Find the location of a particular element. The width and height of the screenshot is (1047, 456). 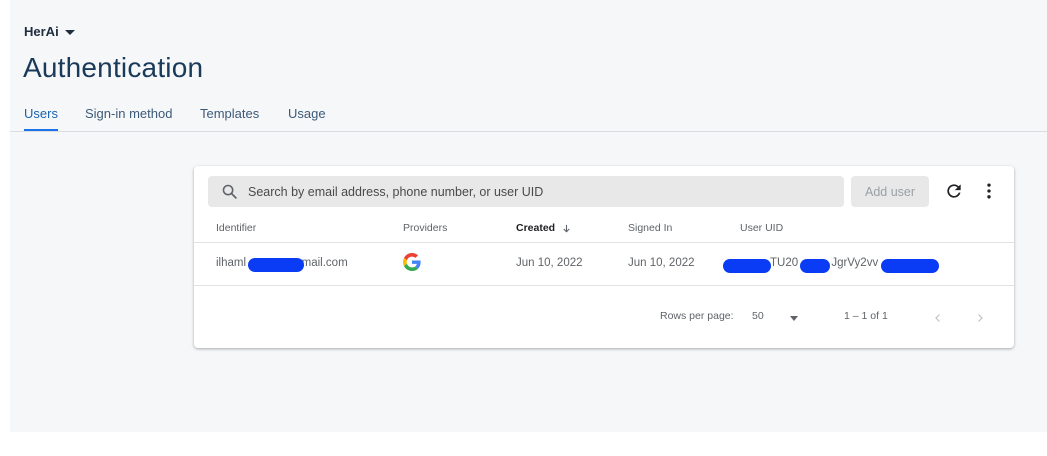

column-signed-in: Signed In is located at coordinates (650, 228).